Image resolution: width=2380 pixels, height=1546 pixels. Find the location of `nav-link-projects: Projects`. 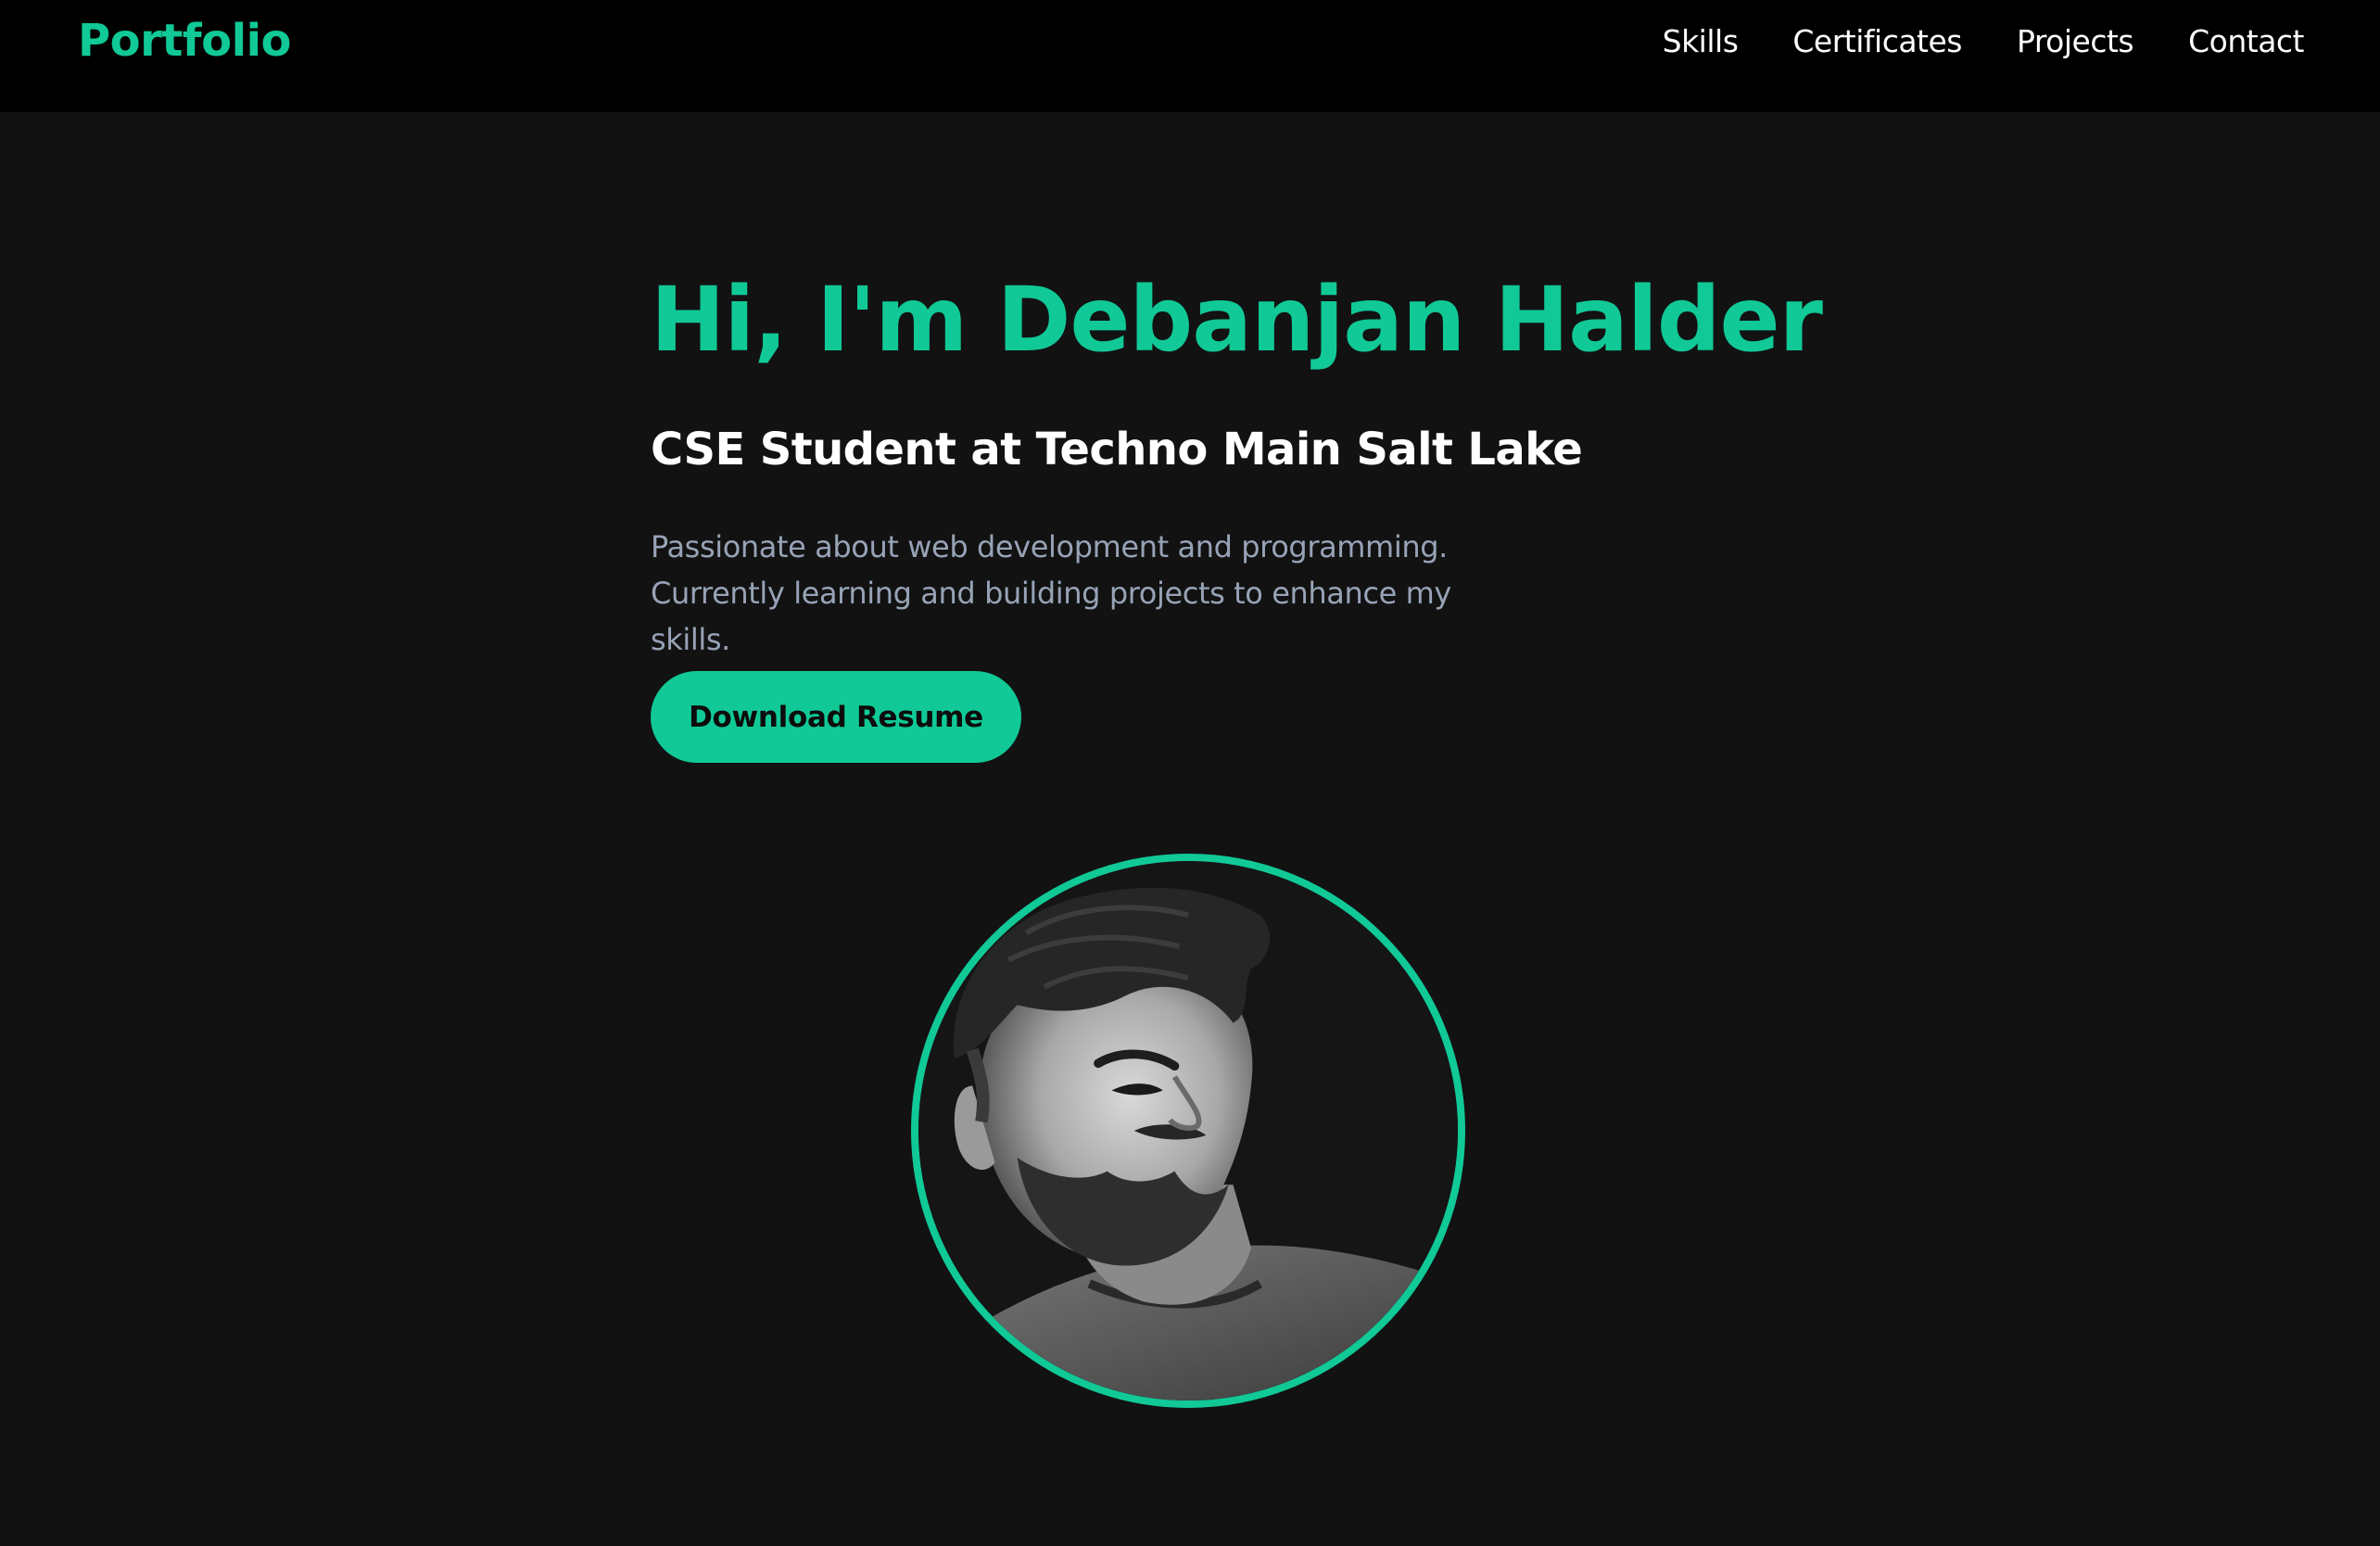

nav-link-projects: Projects is located at coordinates (2075, 41).